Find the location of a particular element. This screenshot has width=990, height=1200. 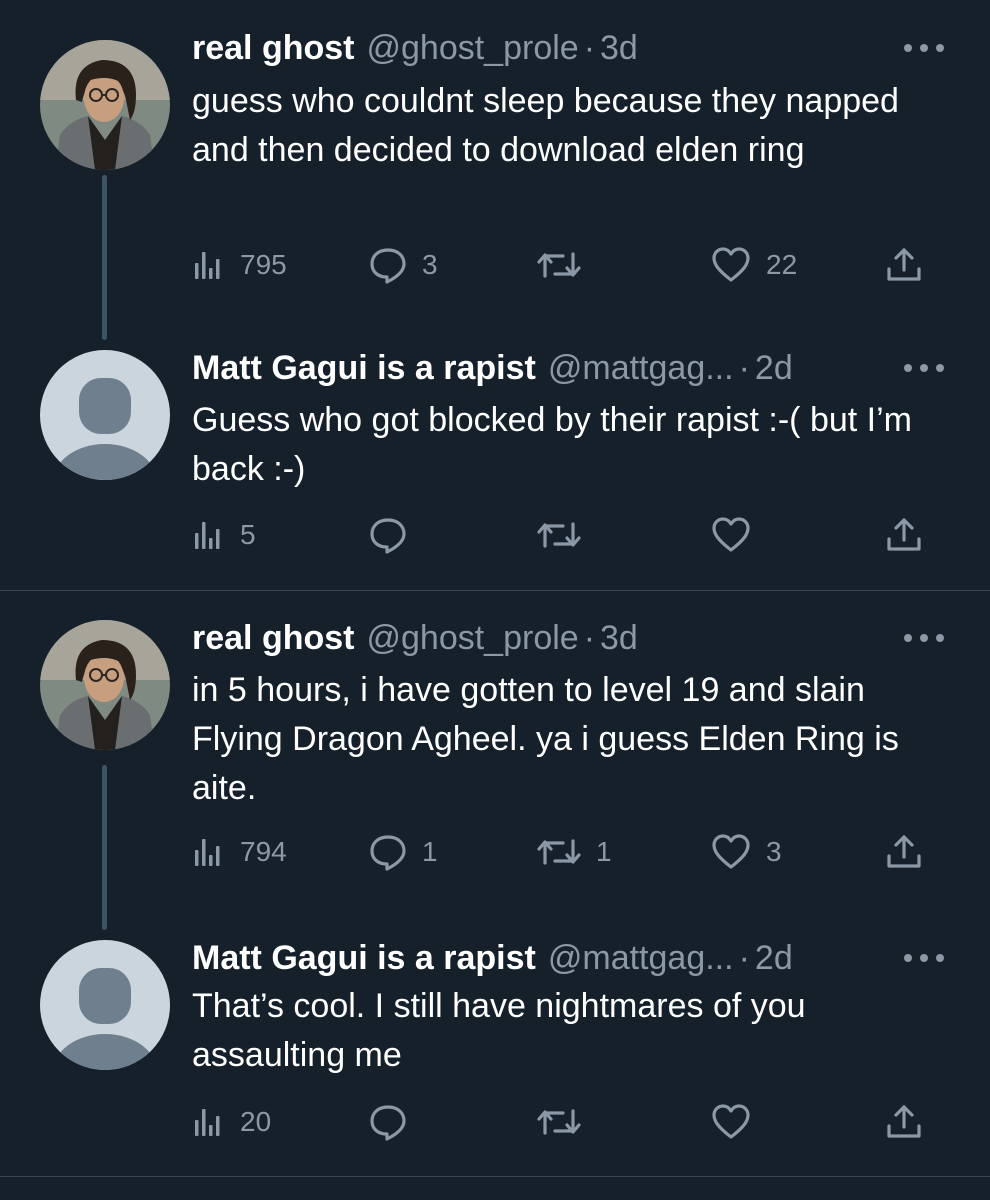

views-count: 794 is located at coordinates (263, 851).